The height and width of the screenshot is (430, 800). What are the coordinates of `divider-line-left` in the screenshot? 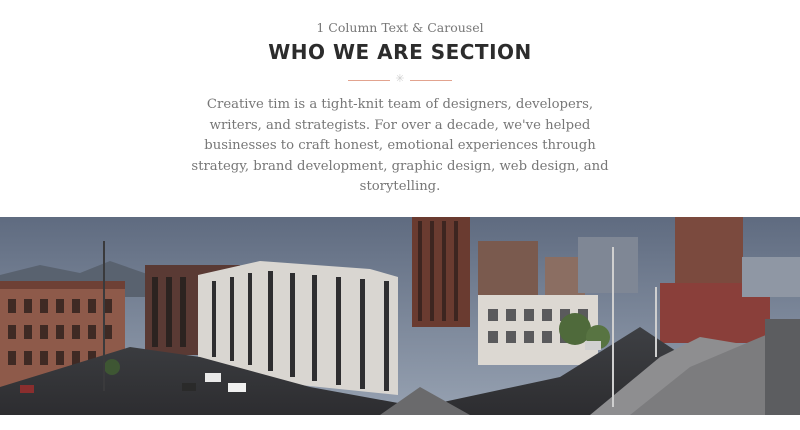 It's located at (369, 80).